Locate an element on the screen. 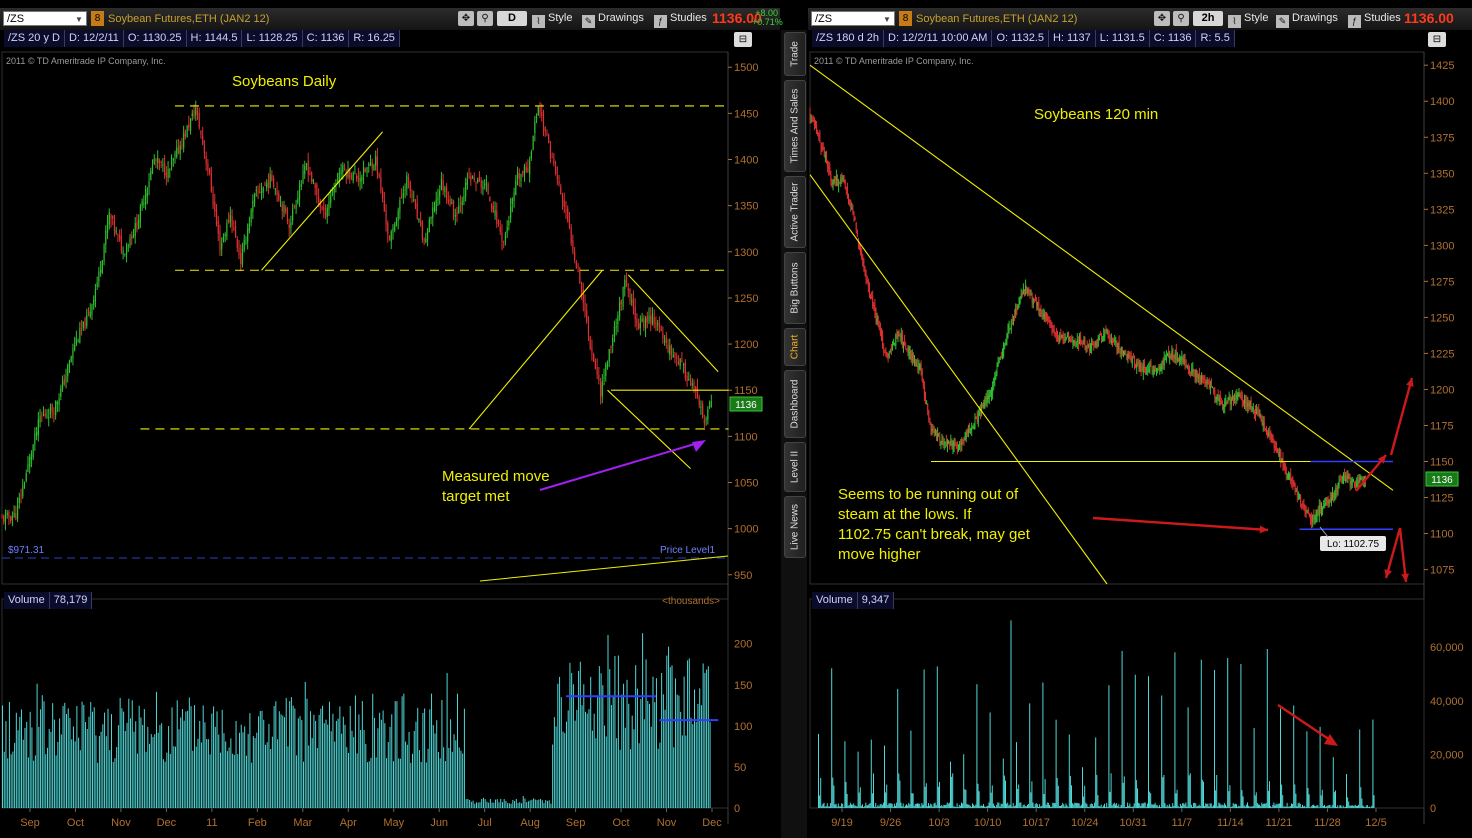  right-y-tick-label: 1150 is located at coordinates (1442, 463).